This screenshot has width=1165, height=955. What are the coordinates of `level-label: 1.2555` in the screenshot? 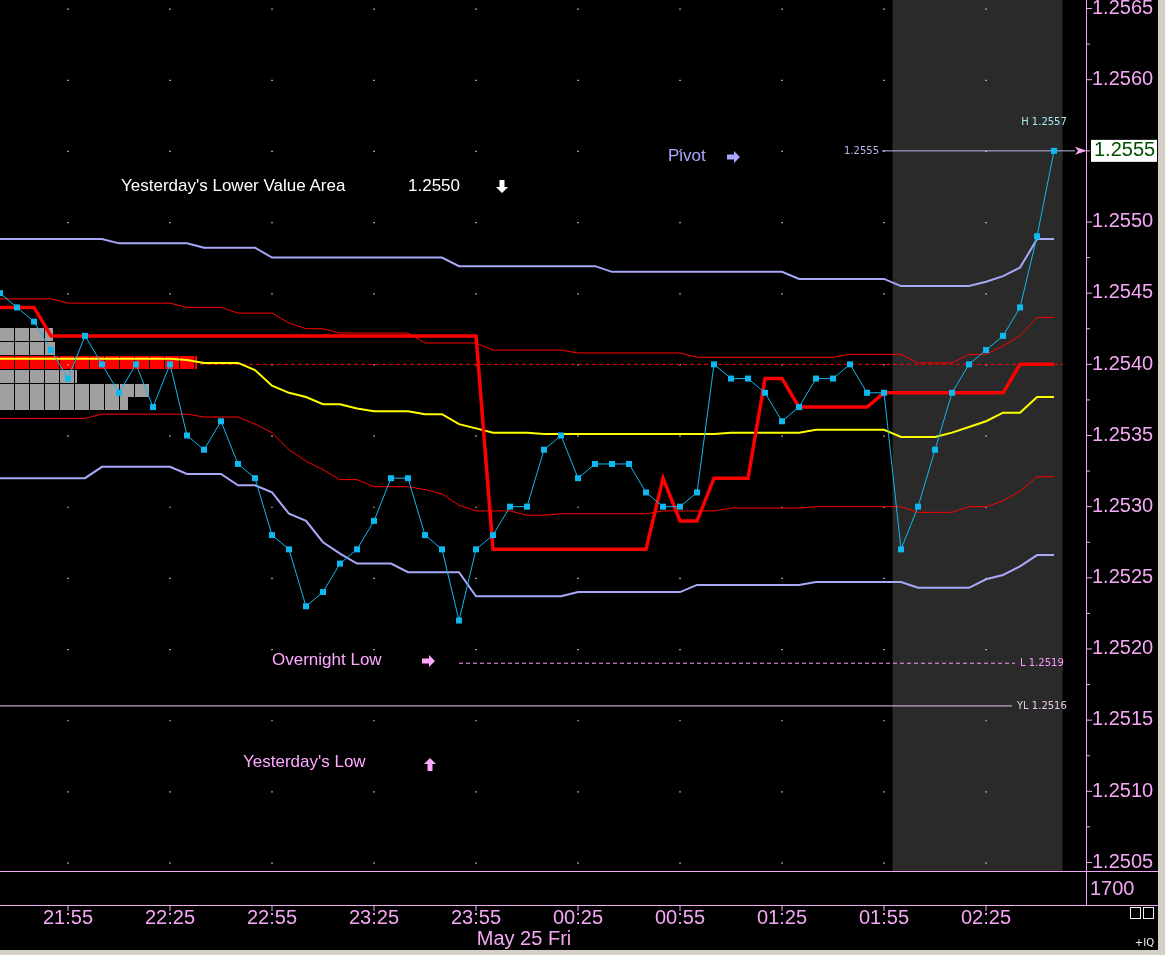 It's located at (861, 150).